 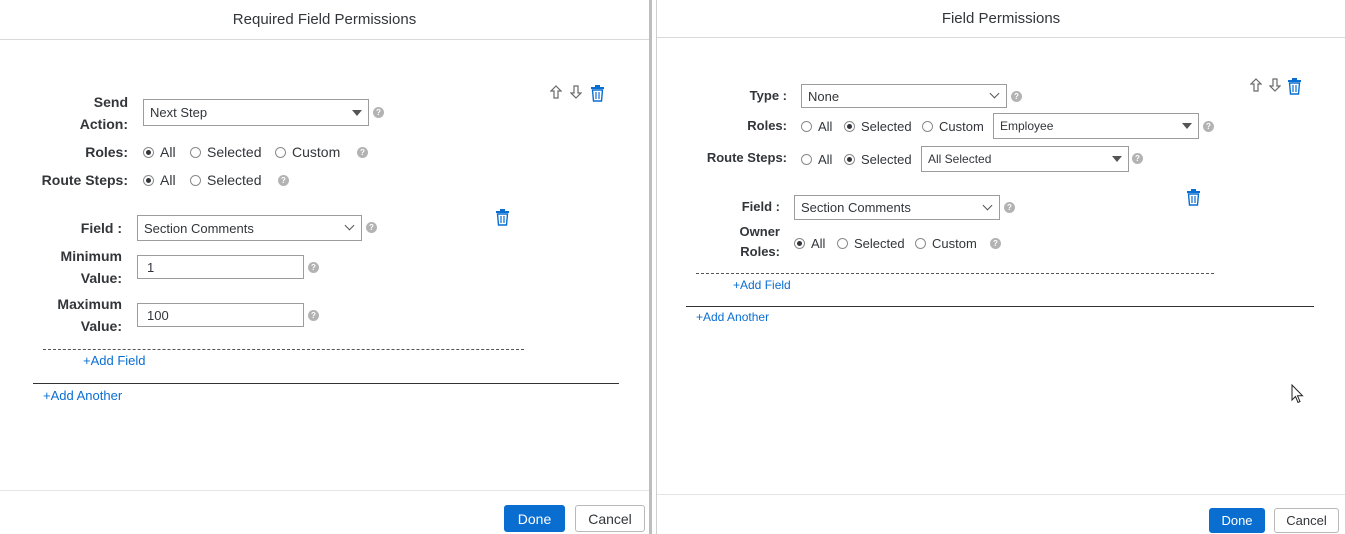 What do you see at coordinates (768, 95) in the screenshot?
I see `type-label: Type :` at bounding box center [768, 95].